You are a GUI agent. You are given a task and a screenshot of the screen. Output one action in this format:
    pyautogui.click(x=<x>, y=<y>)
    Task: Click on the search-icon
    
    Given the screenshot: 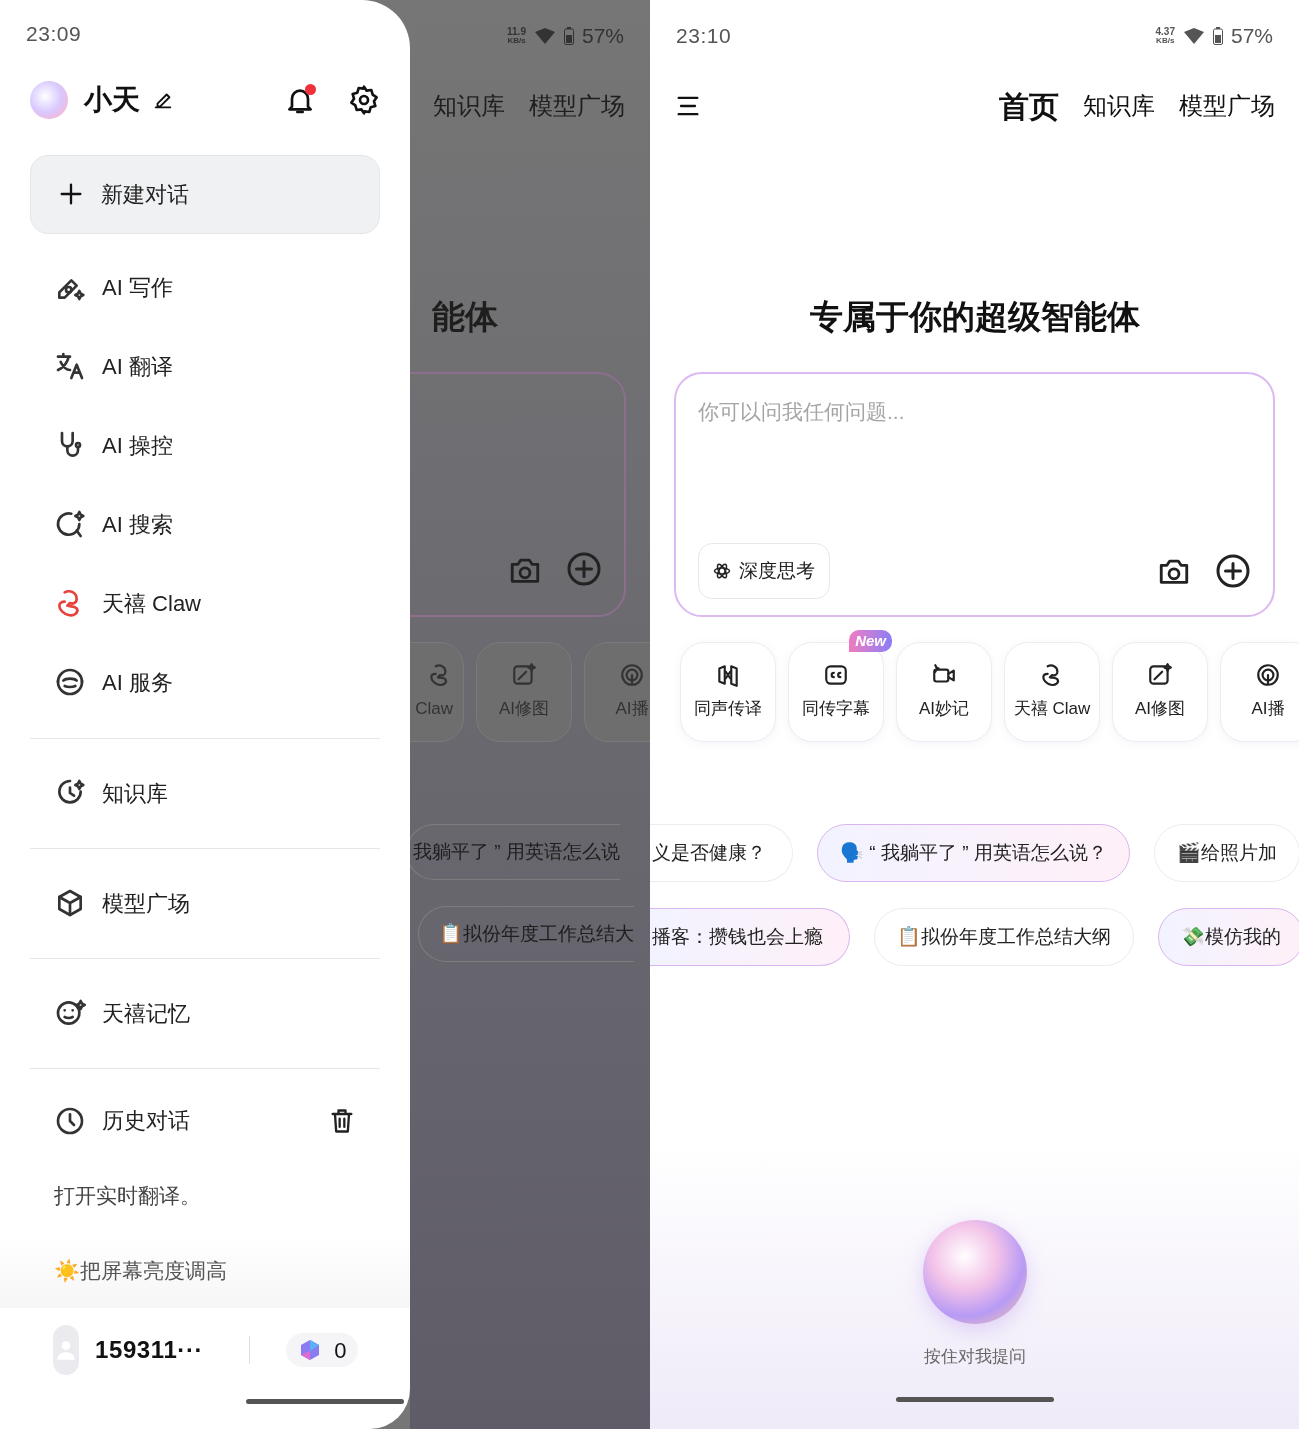 What is the action you would take?
    pyautogui.click(x=70, y=524)
    